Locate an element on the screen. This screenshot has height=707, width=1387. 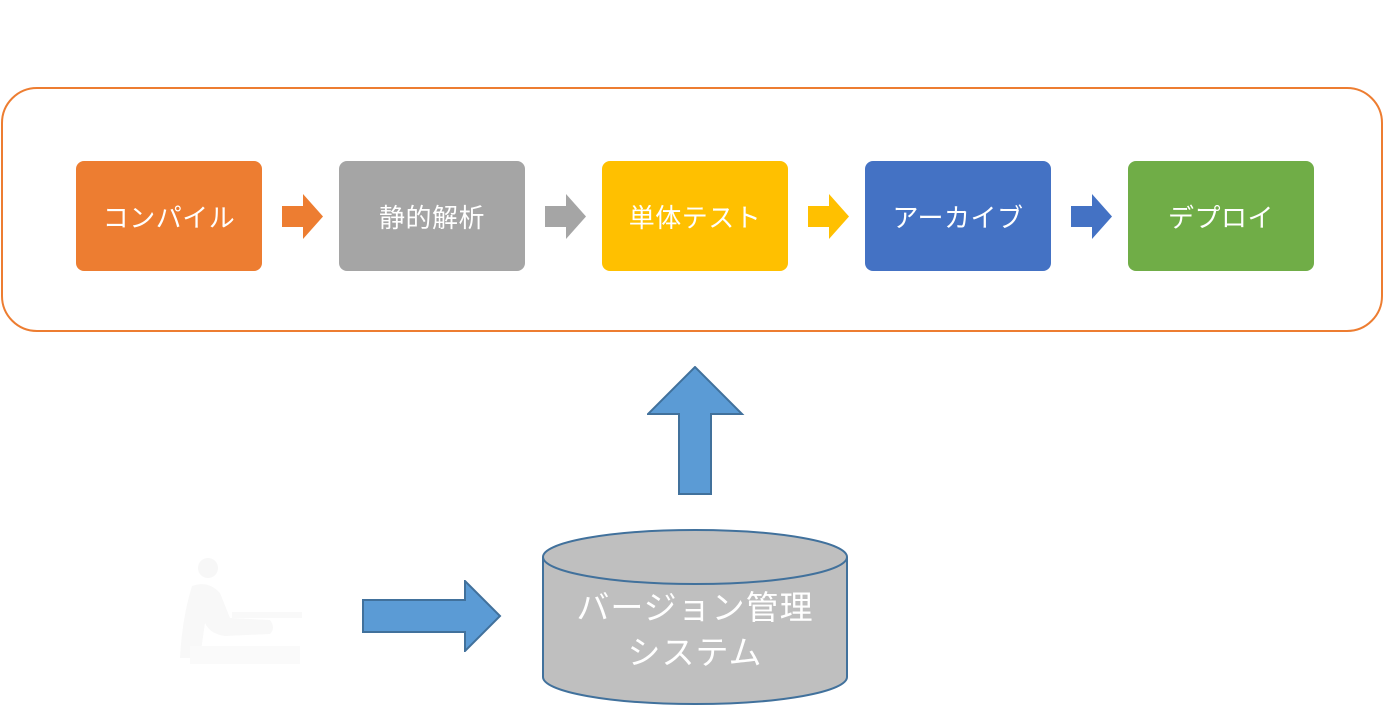
arrow-test-to-archive is located at coordinates (828, 216).